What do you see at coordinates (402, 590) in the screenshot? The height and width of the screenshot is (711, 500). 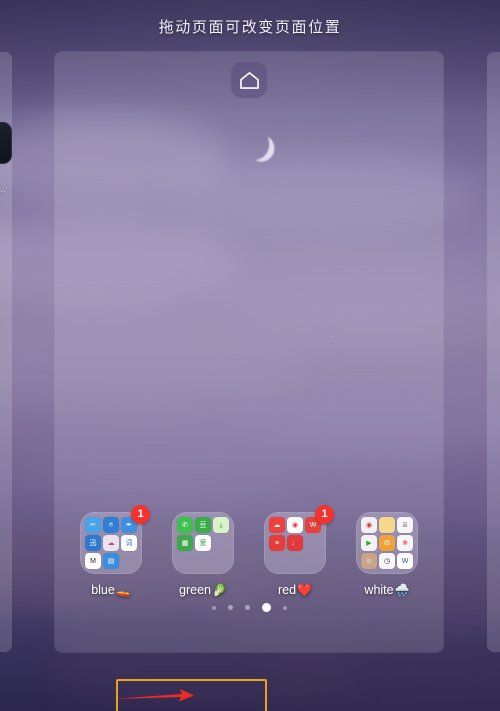 I see `folder-white-emoji: 🌧️` at bounding box center [402, 590].